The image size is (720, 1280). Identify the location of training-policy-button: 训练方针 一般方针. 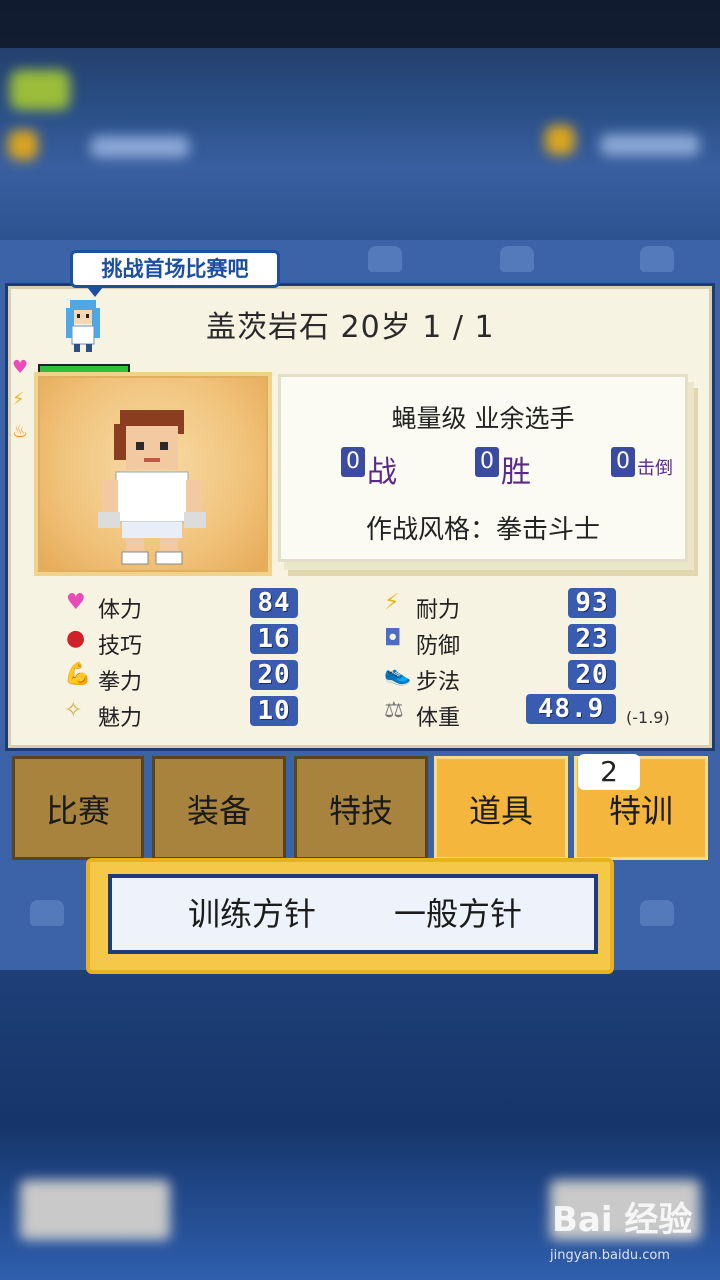
(353, 914).